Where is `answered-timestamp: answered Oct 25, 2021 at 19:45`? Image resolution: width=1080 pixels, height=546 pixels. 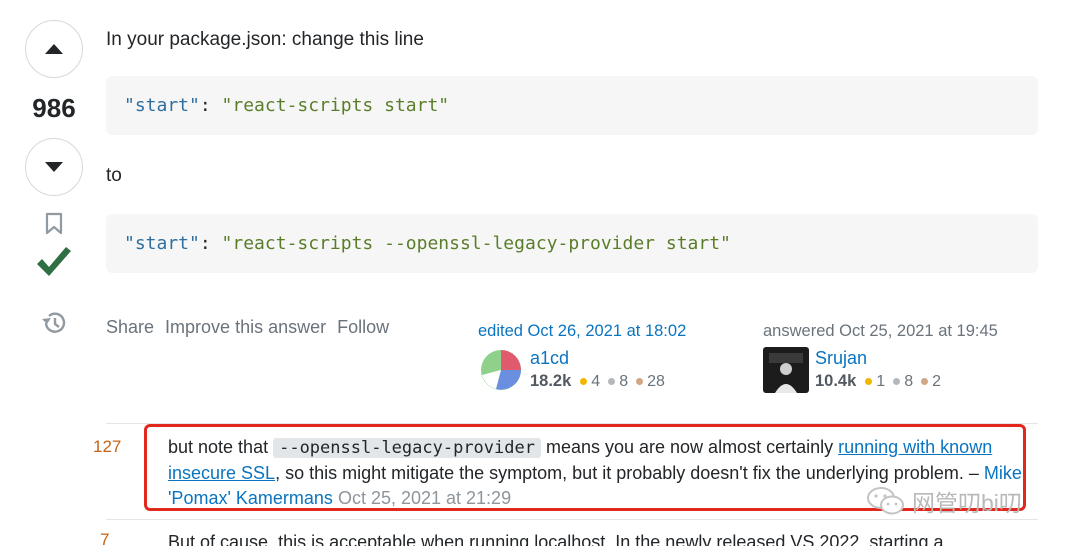
answered-timestamp: answered Oct 25, 2021 at 19:45 is located at coordinates (880, 331).